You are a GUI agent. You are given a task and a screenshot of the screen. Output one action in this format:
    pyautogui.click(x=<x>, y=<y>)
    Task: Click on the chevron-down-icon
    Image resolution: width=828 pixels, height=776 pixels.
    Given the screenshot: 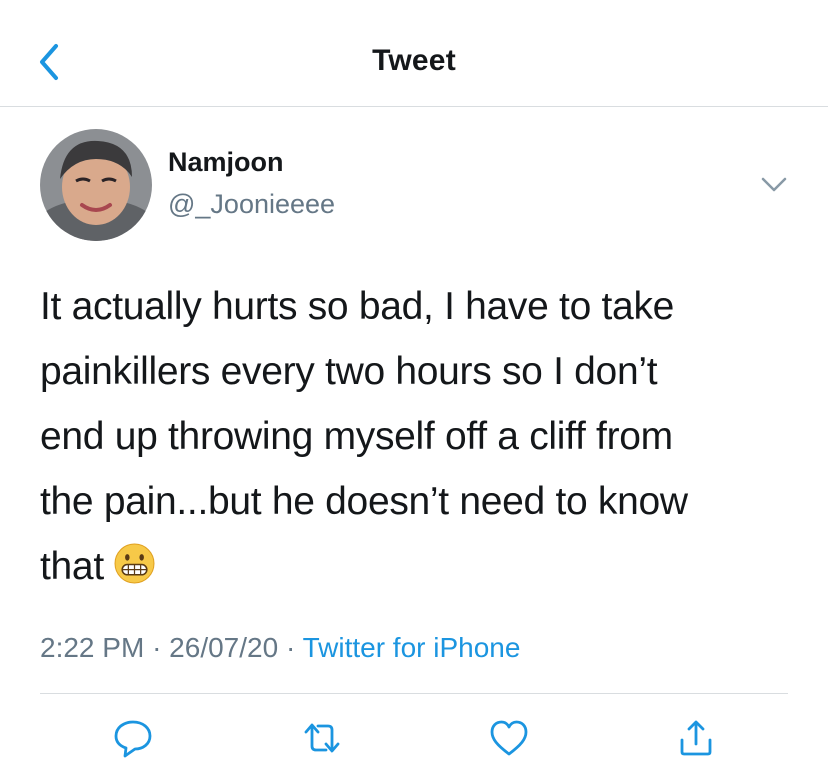 What is the action you would take?
    pyautogui.click(x=774, y=185)
    